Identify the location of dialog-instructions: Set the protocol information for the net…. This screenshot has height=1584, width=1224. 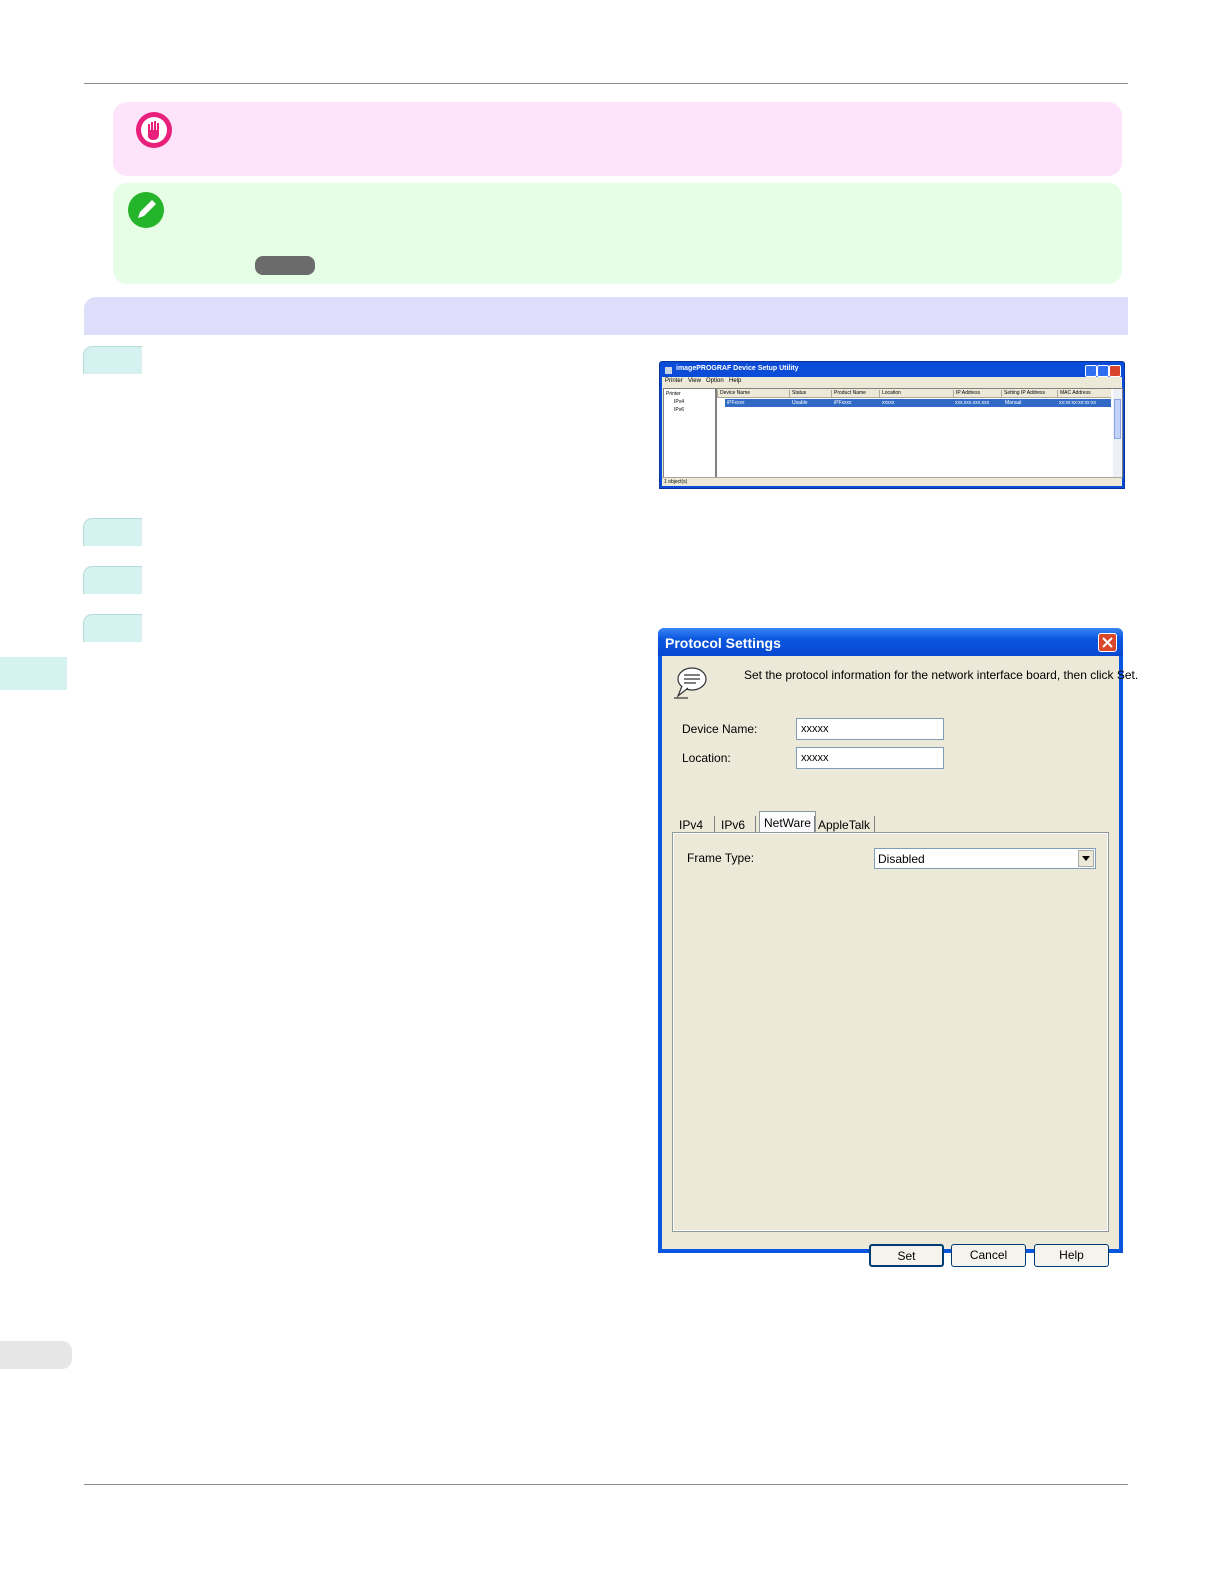
(941, 675).